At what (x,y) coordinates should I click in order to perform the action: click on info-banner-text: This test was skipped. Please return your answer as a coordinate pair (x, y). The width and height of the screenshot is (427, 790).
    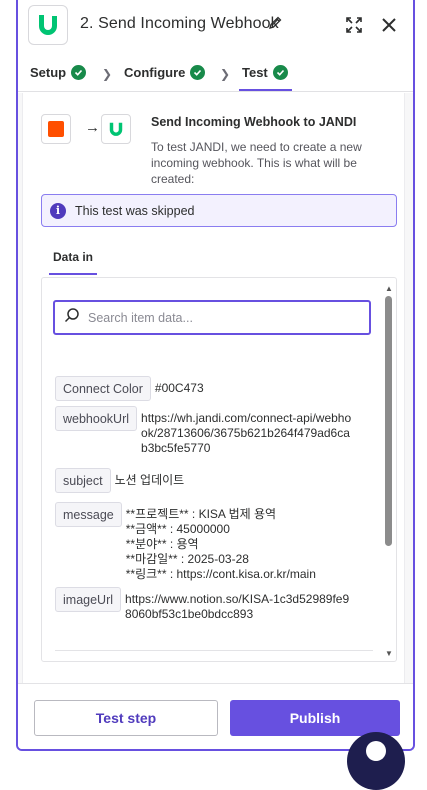
    Looking at the image, I should click on (135, 210).